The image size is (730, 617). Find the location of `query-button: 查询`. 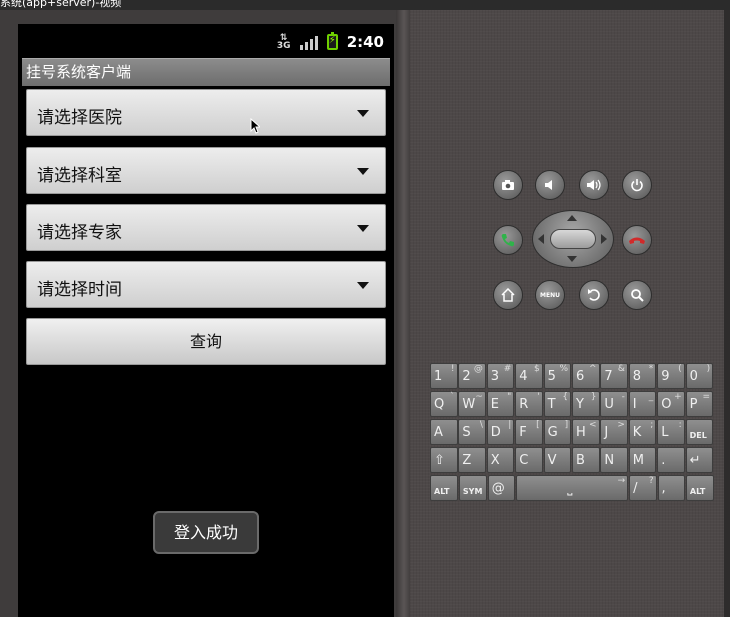

query-button: 查询 is located at coordinates (206, 341).